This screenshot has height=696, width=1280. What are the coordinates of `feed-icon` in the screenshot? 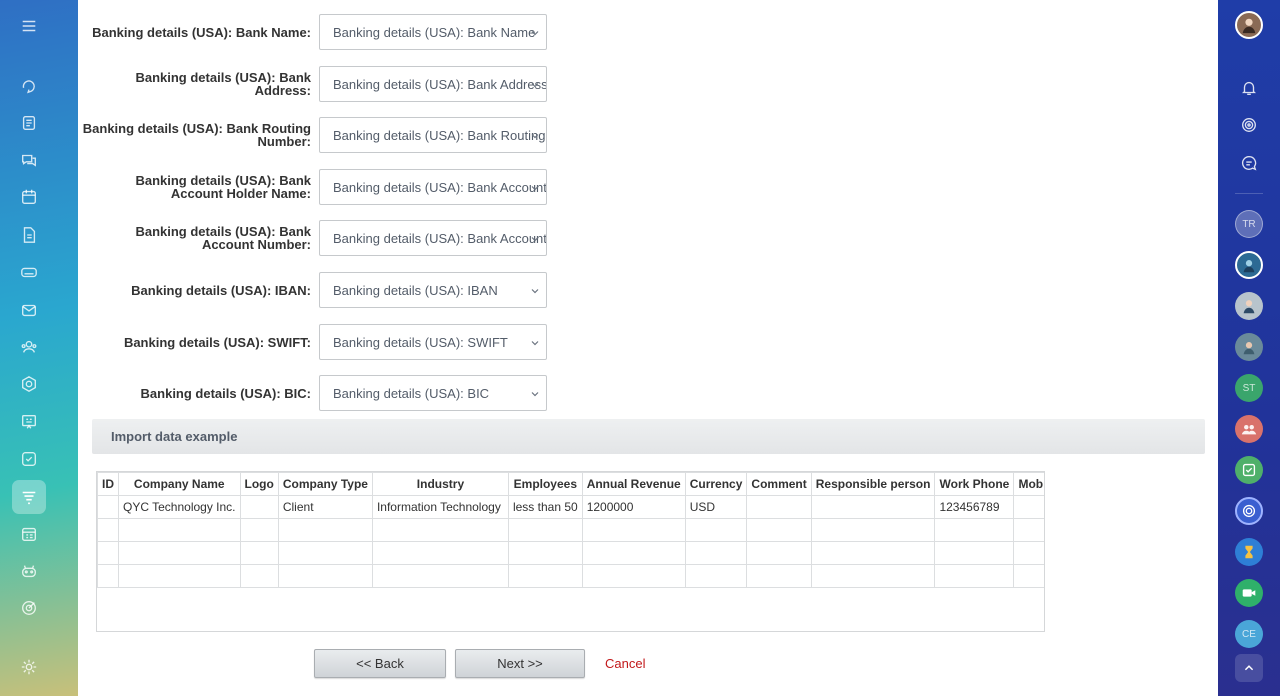 It's located at (29, 86).